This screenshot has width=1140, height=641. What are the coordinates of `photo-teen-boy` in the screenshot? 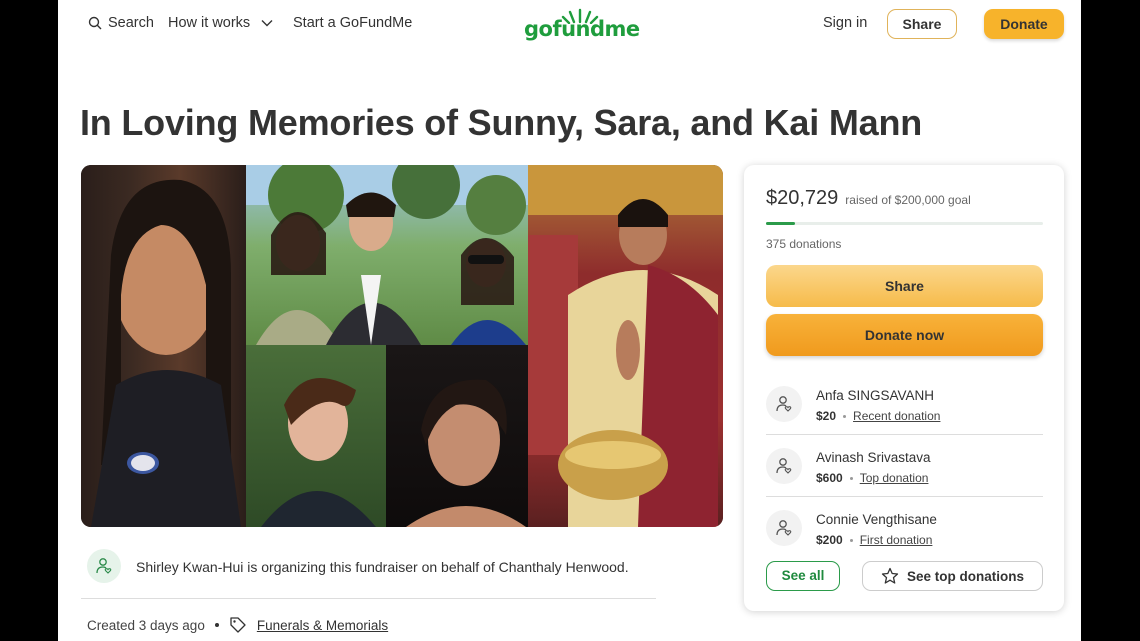 It's located at (316, 436).